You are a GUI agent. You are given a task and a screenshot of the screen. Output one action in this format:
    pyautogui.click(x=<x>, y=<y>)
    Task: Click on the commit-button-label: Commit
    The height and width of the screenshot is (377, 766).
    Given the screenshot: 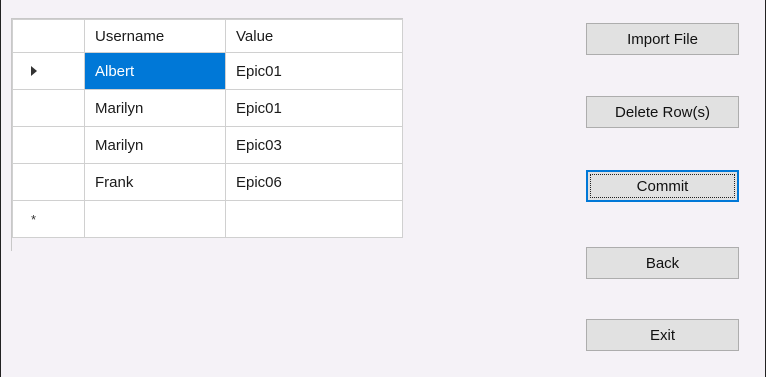 What is the action you would take?
    pyautogui.click(x=662, y=186)
    